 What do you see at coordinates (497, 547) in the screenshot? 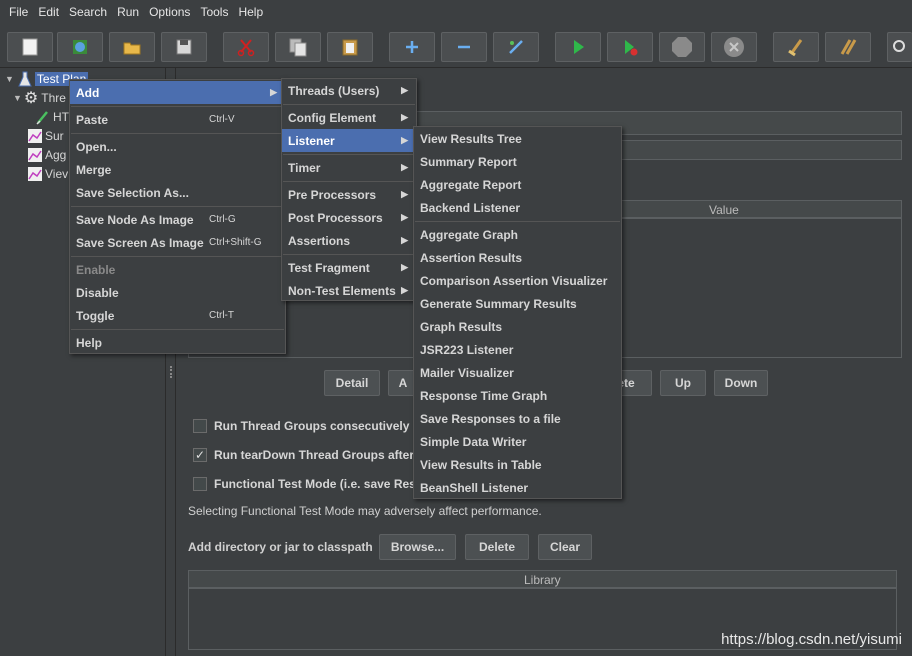
I see `classpath-delete-button: Delete` at bounding box center [497, 547].